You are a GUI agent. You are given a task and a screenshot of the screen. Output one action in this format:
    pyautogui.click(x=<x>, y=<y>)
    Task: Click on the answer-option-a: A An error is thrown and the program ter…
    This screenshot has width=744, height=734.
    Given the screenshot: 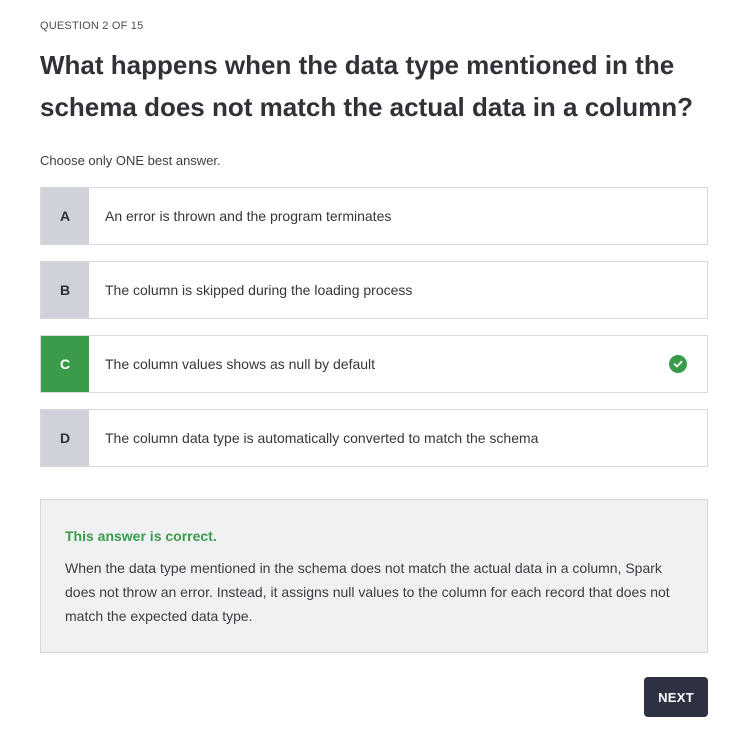 What is the action you would take?
    pyautogui.click(x=374, y=216)
    